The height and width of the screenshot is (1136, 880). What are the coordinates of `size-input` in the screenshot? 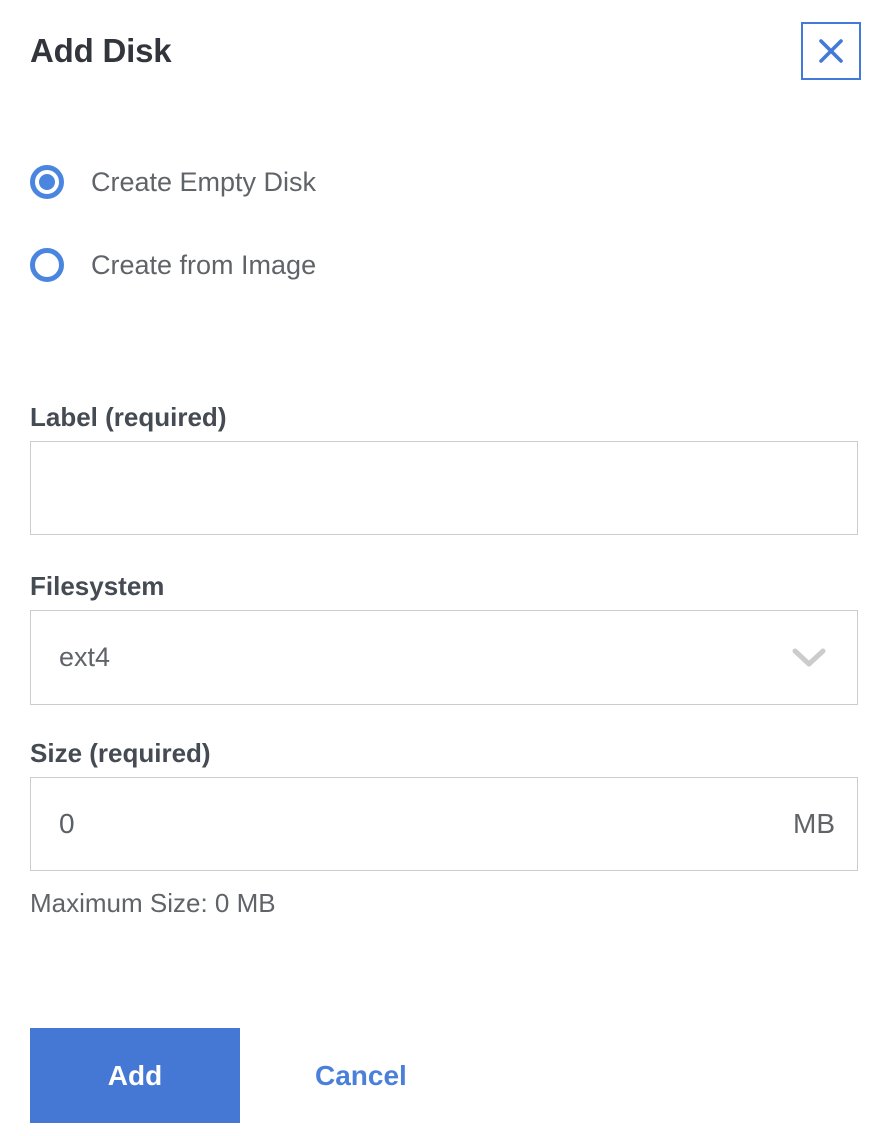 It's located at (412, 824).